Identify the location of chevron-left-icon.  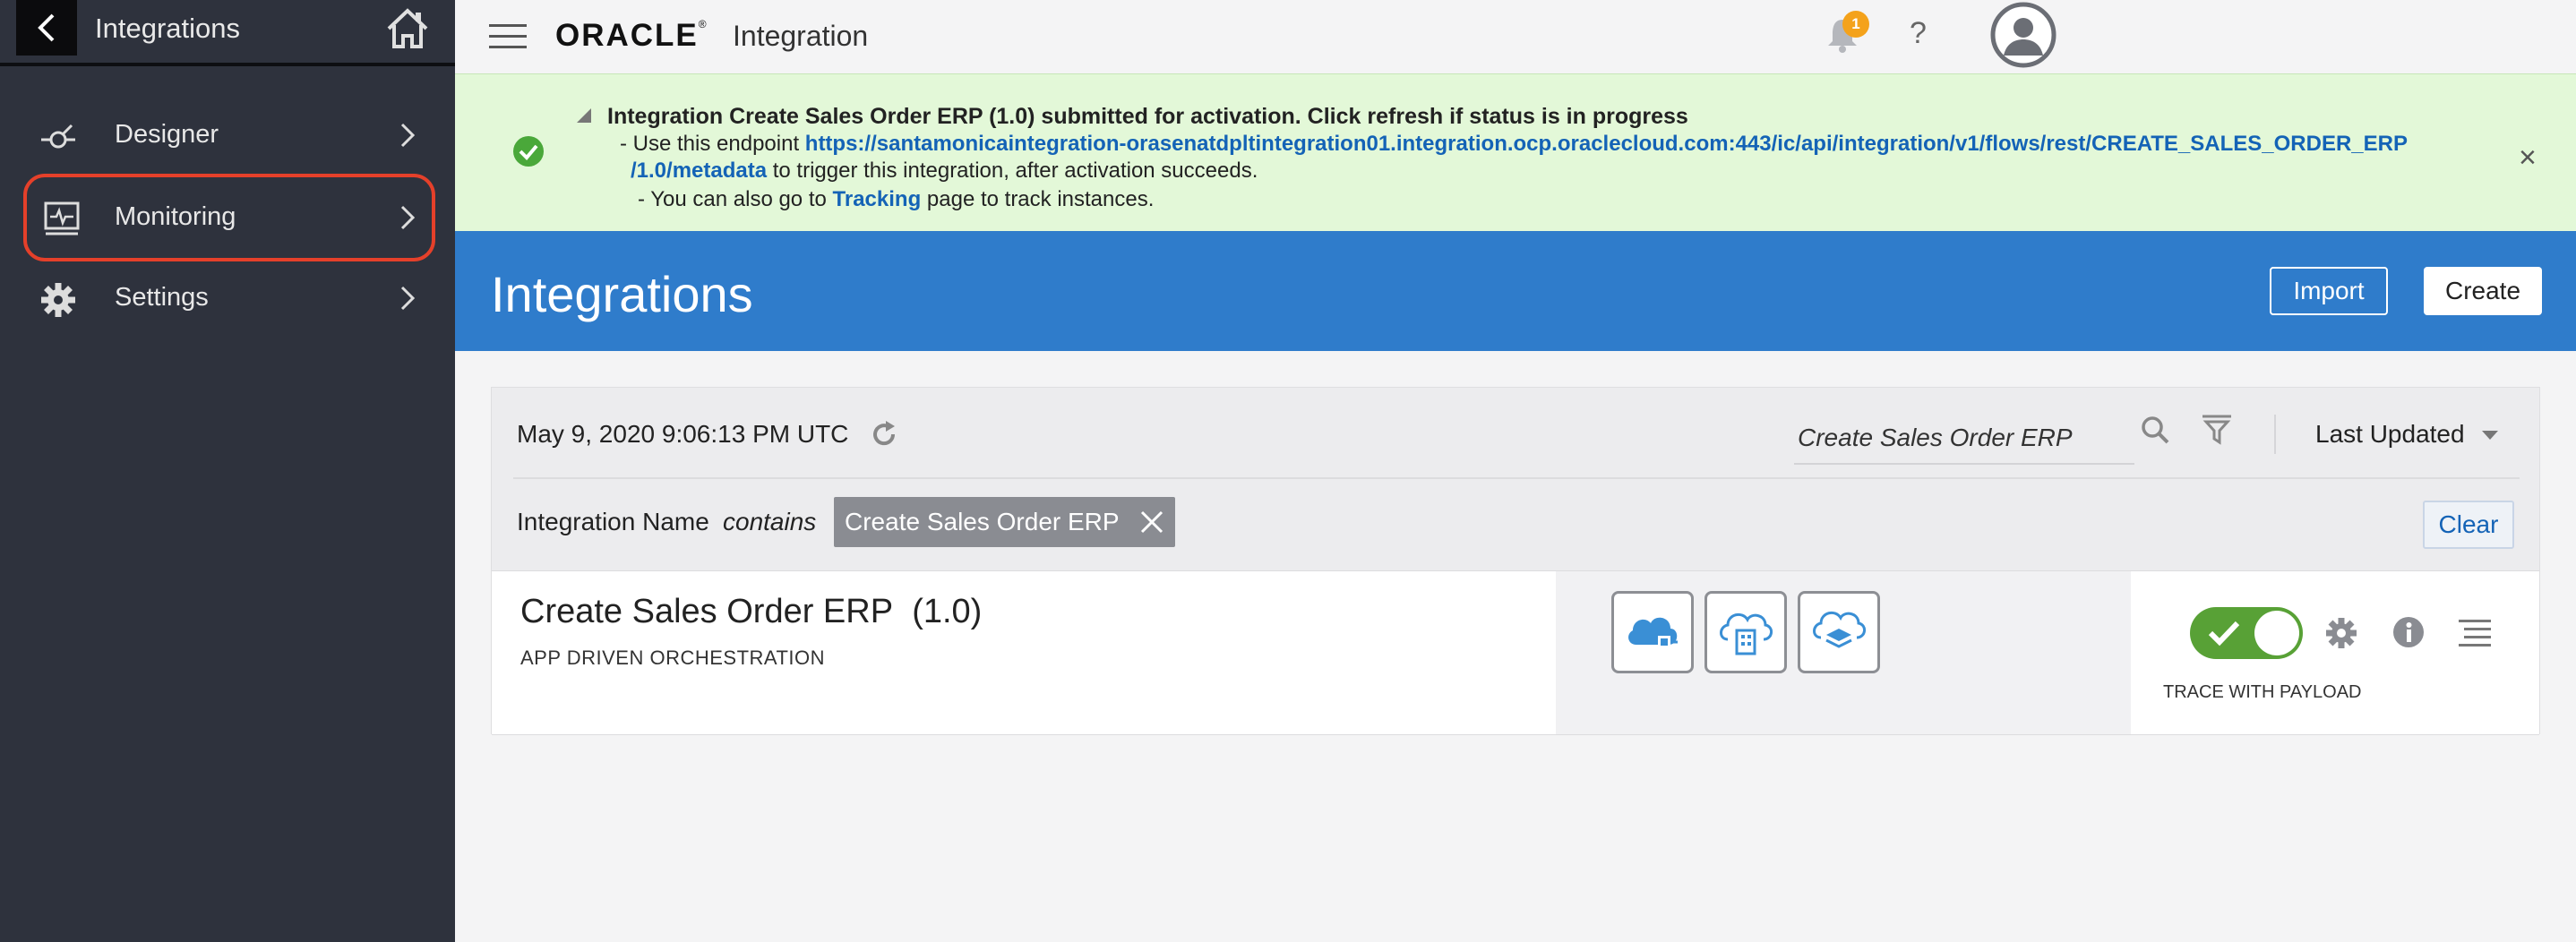
(46, 27).